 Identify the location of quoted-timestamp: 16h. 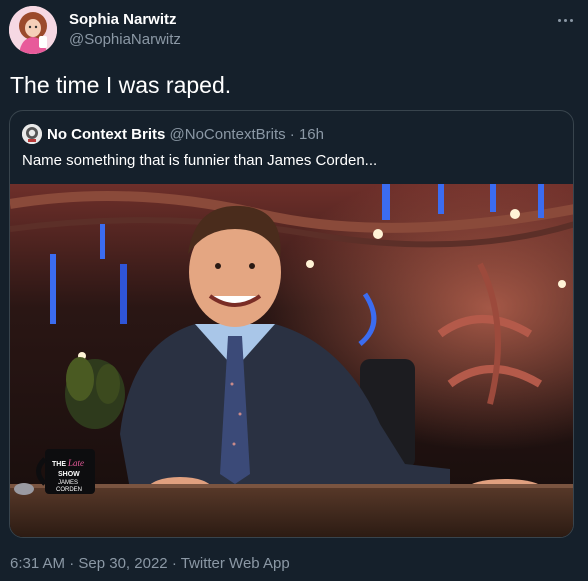
(311, 134).